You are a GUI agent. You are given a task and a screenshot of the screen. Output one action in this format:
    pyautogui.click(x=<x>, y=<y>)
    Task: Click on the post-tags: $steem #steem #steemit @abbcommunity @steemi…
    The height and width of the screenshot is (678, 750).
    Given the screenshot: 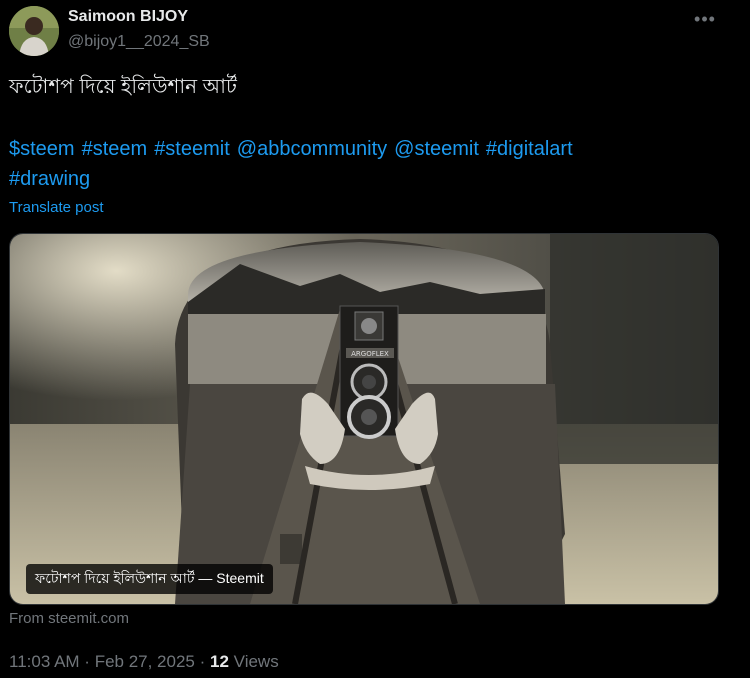 What is the action you would take?
    pyautogui.click(x=354, y=164)
    